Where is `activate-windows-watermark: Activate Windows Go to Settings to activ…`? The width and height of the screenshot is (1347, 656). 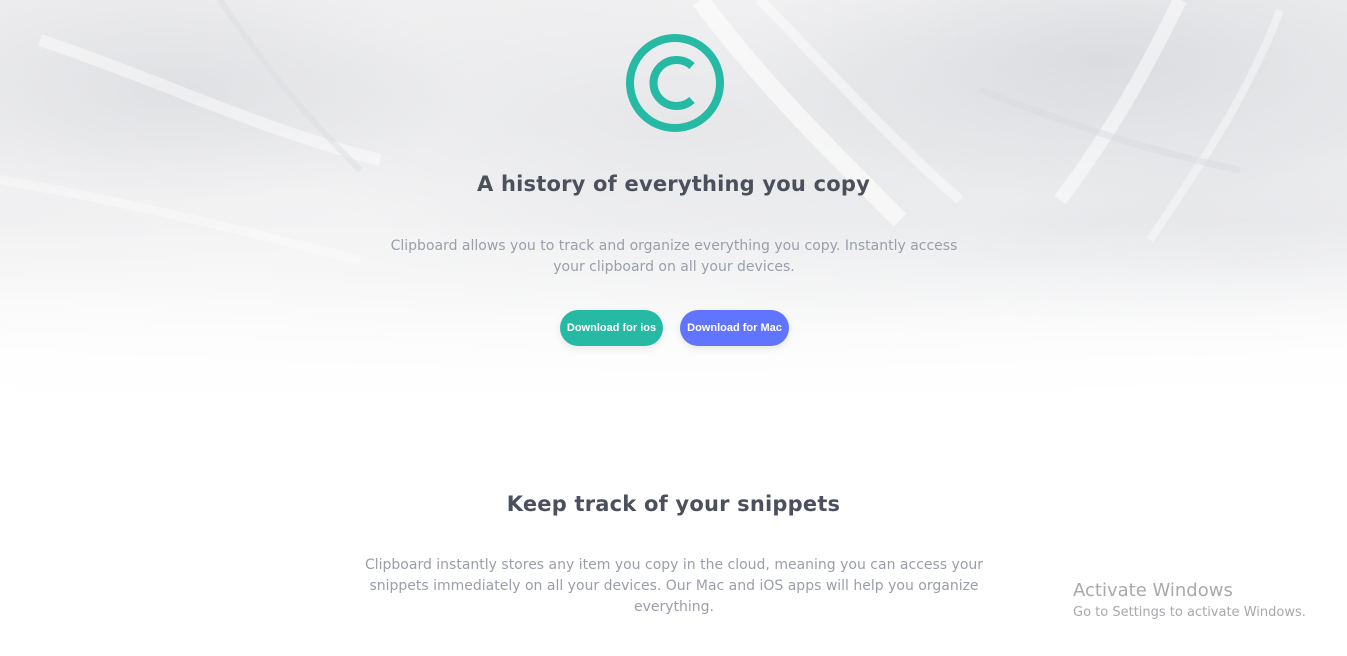
activate-windows-watermark: Activate Windows Go to Settings to activ… is located at coordinates (1189, 601).